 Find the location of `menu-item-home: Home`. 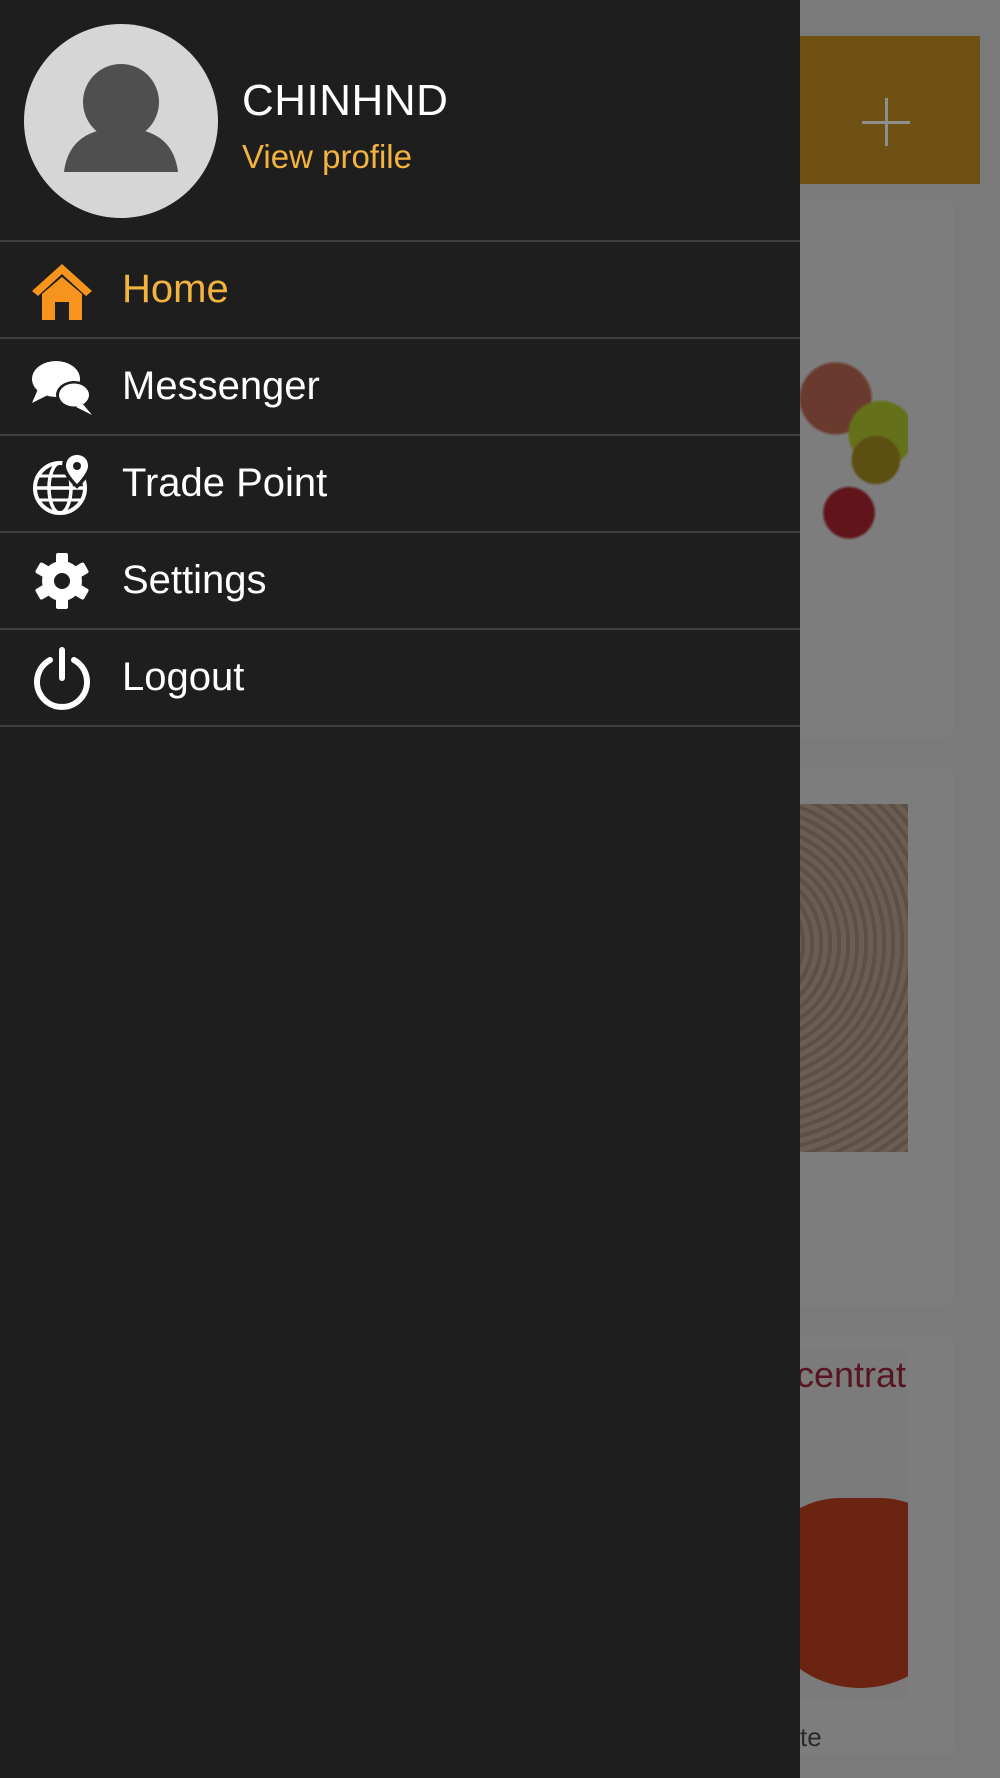

menu-item-home: Home is located at coordinates (400, 288).